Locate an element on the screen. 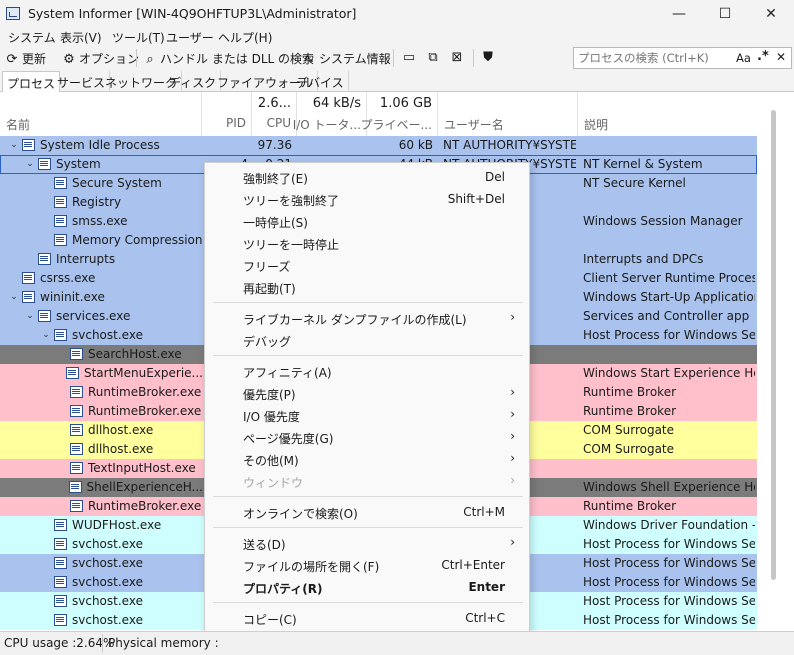 This screenshot has height=655, width=794. options-button: ⚙ オプション is located at coordinates (100, 58).